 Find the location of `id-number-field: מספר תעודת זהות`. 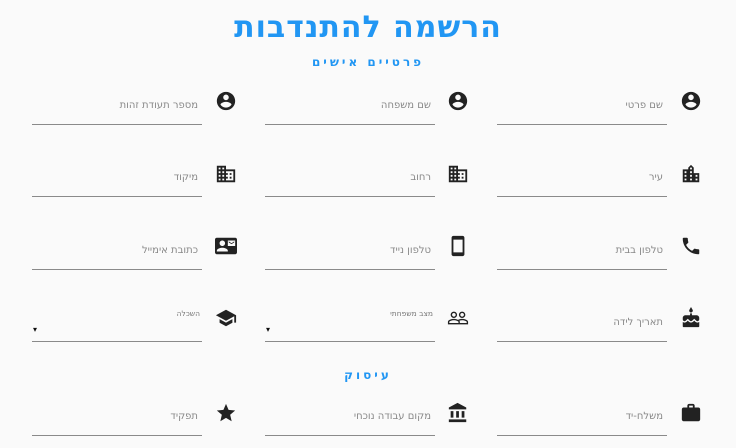

id-number-field: מספר תעודת זהות is located at coordinates (117, 109).